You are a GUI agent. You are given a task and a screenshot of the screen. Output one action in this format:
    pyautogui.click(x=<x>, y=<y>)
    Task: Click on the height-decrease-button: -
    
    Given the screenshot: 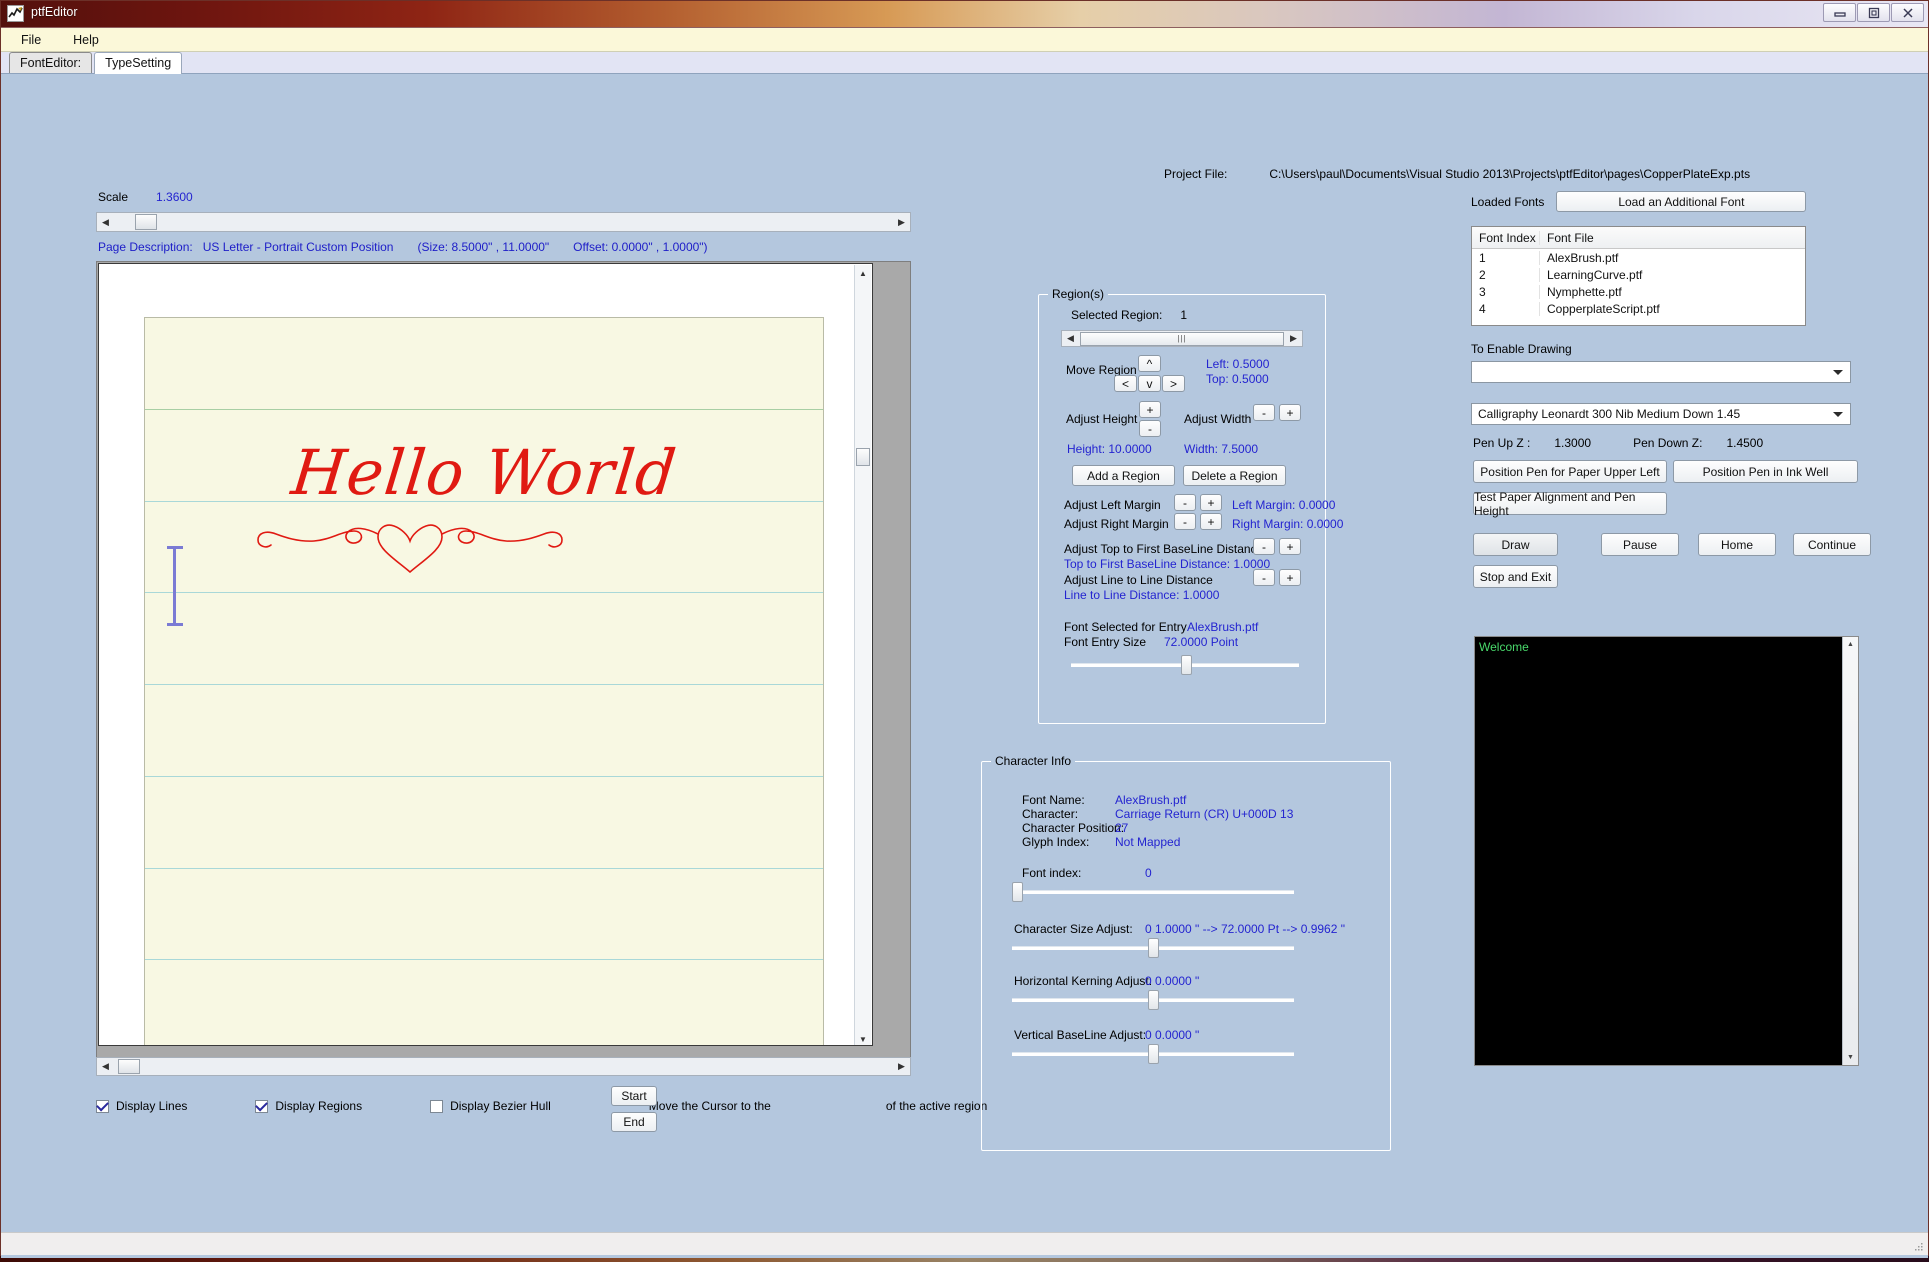 What is the action you would take?
    pyautogui.click(x=1150, y=428)
    